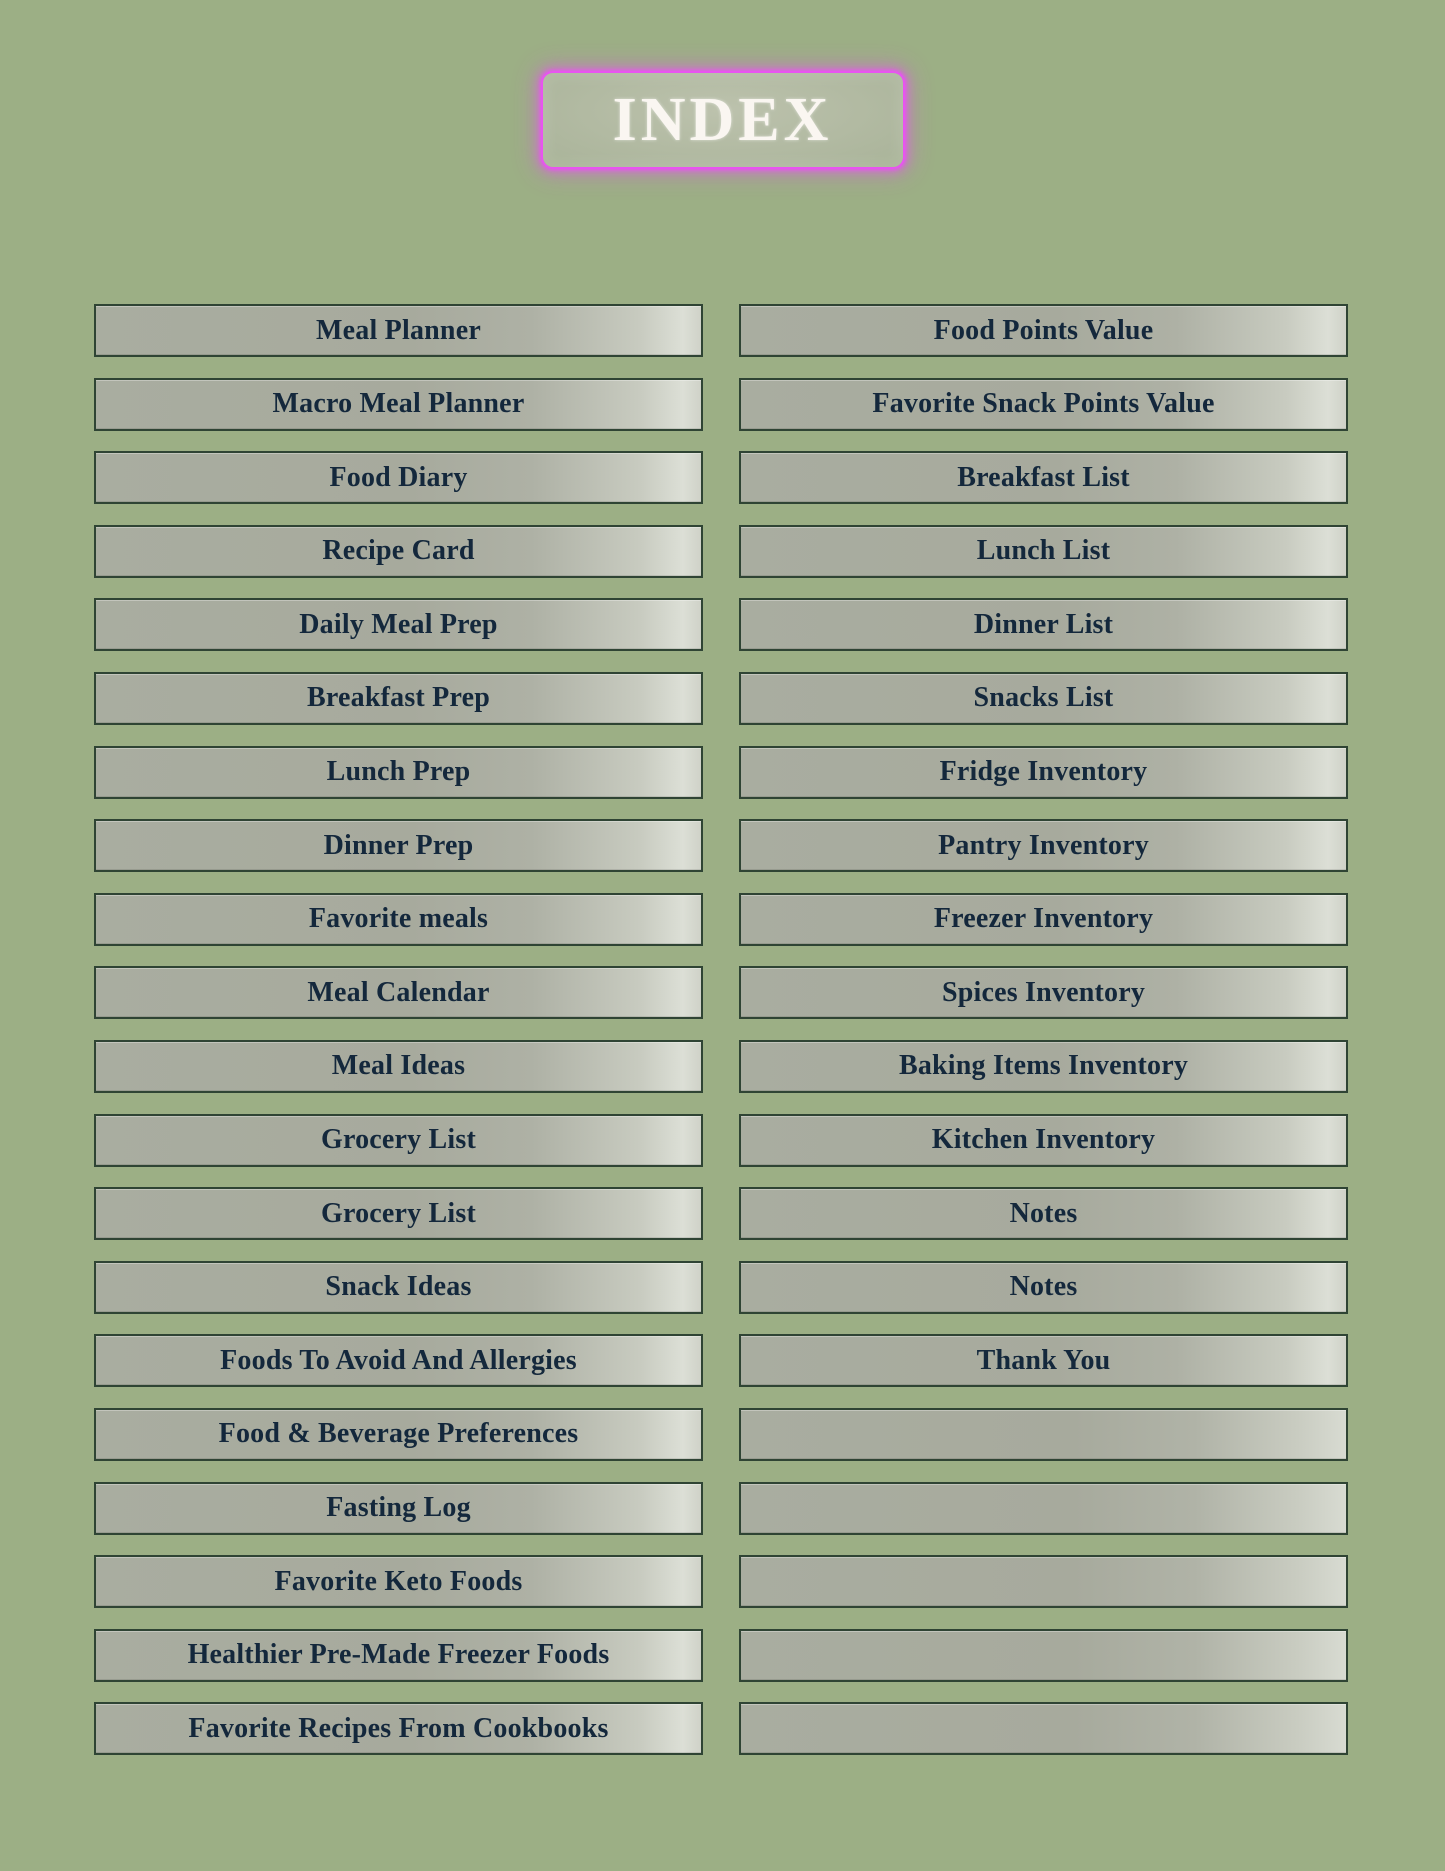 The image size is (1445, 1871). I want to click on index-entry-label: Baking Items Inventory, so click(1043, 1066).